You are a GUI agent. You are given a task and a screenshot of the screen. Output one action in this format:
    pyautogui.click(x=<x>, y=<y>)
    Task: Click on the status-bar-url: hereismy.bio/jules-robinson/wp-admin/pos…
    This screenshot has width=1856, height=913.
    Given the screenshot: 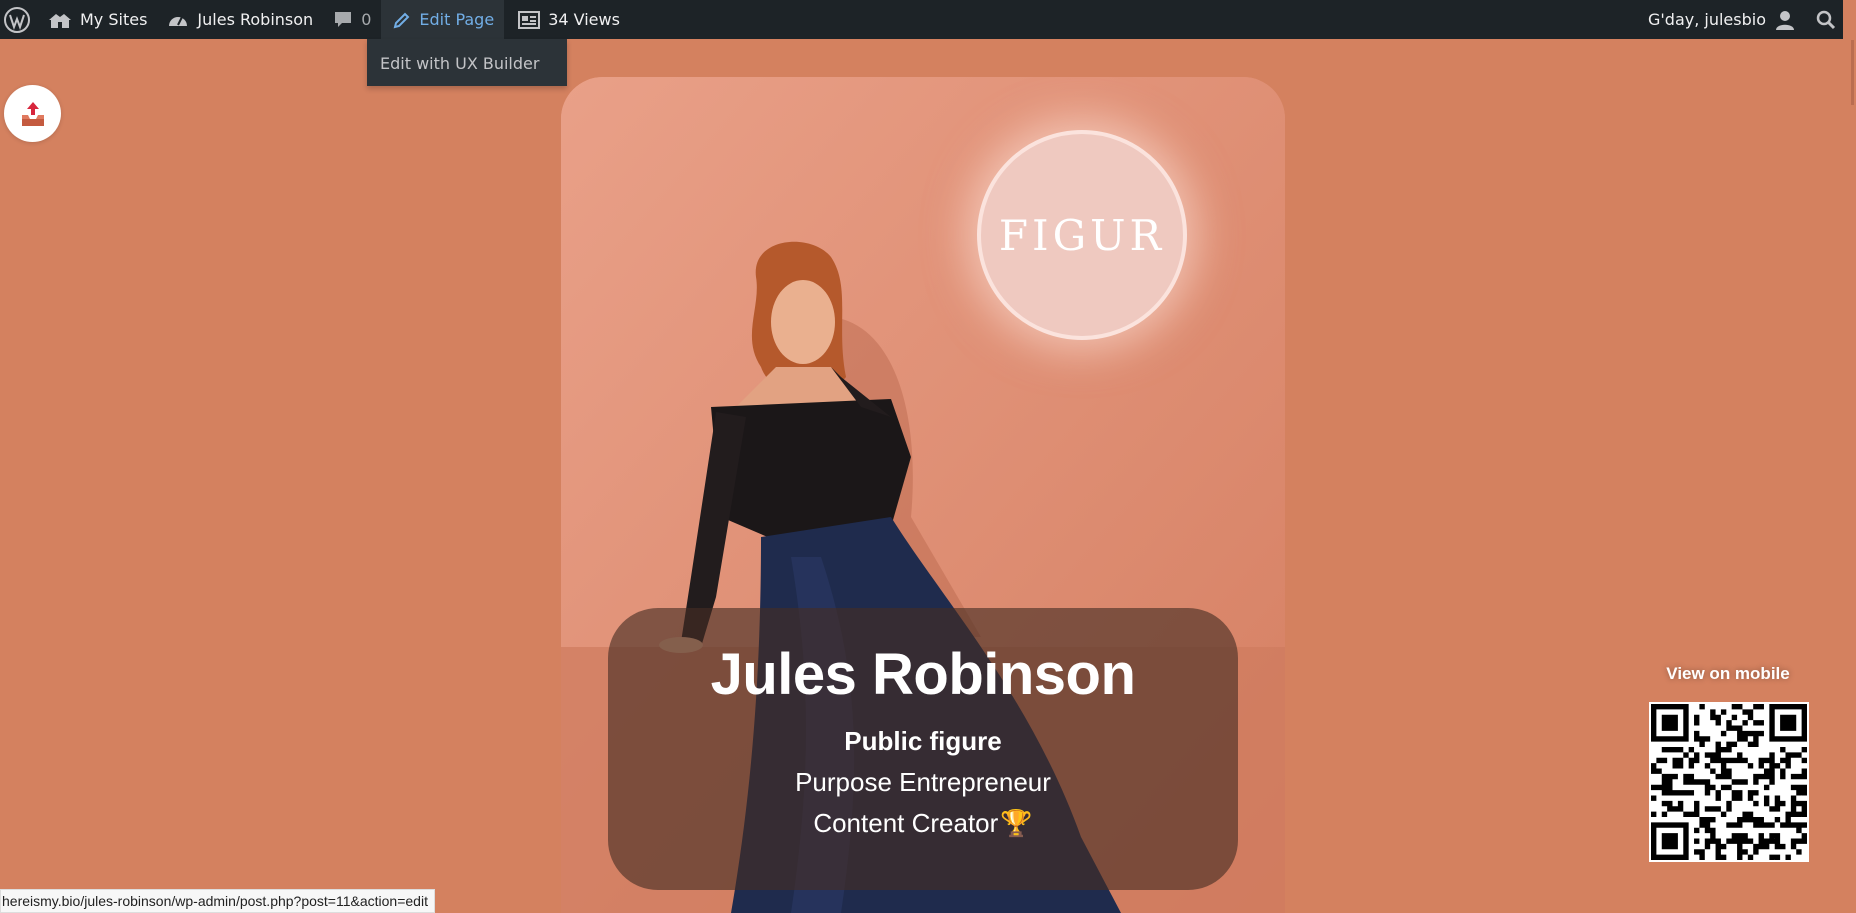 What is the action you would take?
    pyautogui.click(x=217, y=901)
    